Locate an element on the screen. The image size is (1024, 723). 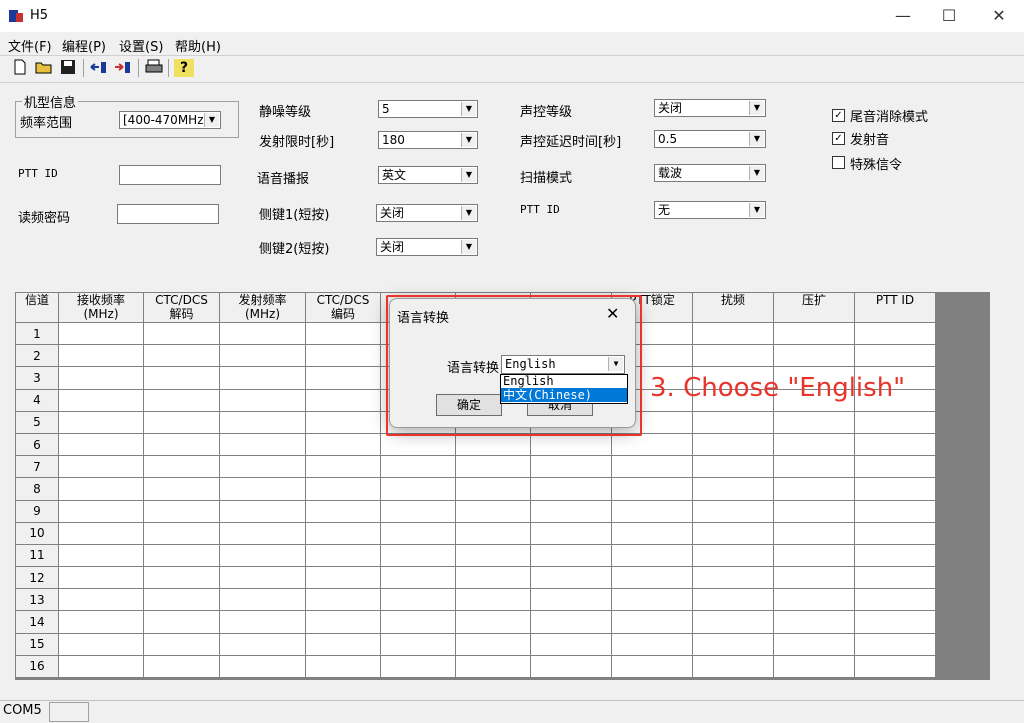
tail-elim-checkbox: ✓ is located at coordinates (838, 115).